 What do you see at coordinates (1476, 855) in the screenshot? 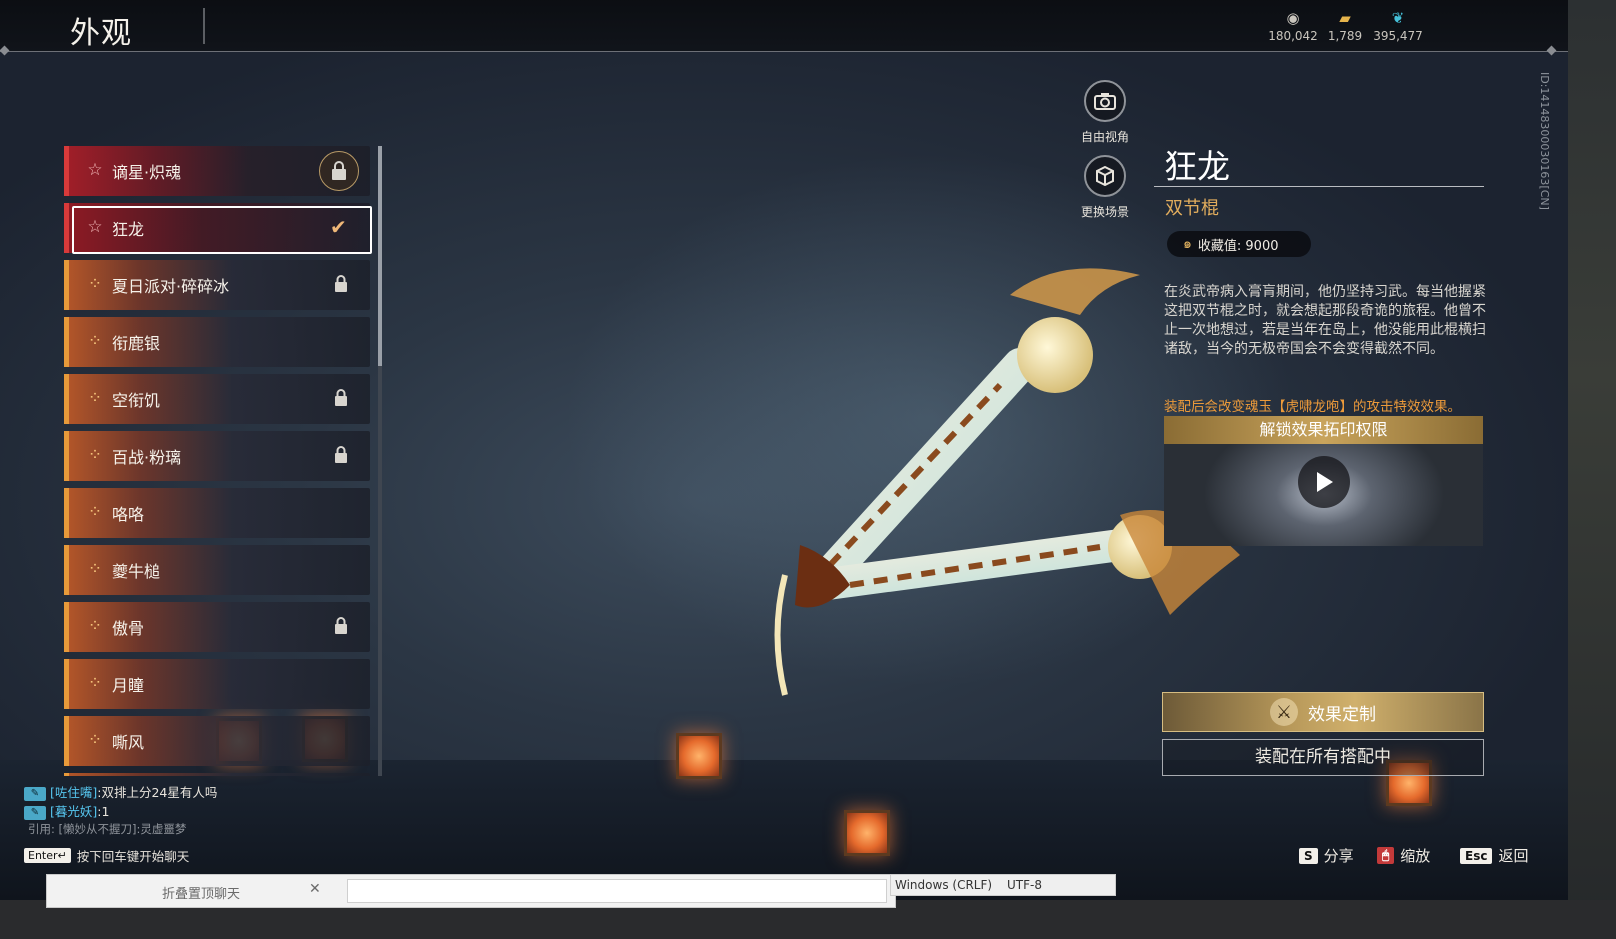
I see `key-cap: Esc` at bounding box center [1476, 855].